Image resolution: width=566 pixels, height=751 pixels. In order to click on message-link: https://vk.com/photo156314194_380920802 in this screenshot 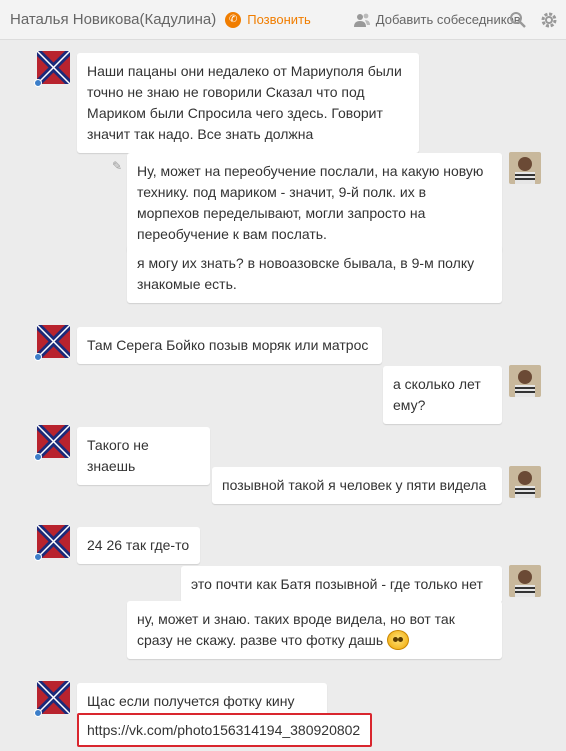, I will do `click(224, 730)`.